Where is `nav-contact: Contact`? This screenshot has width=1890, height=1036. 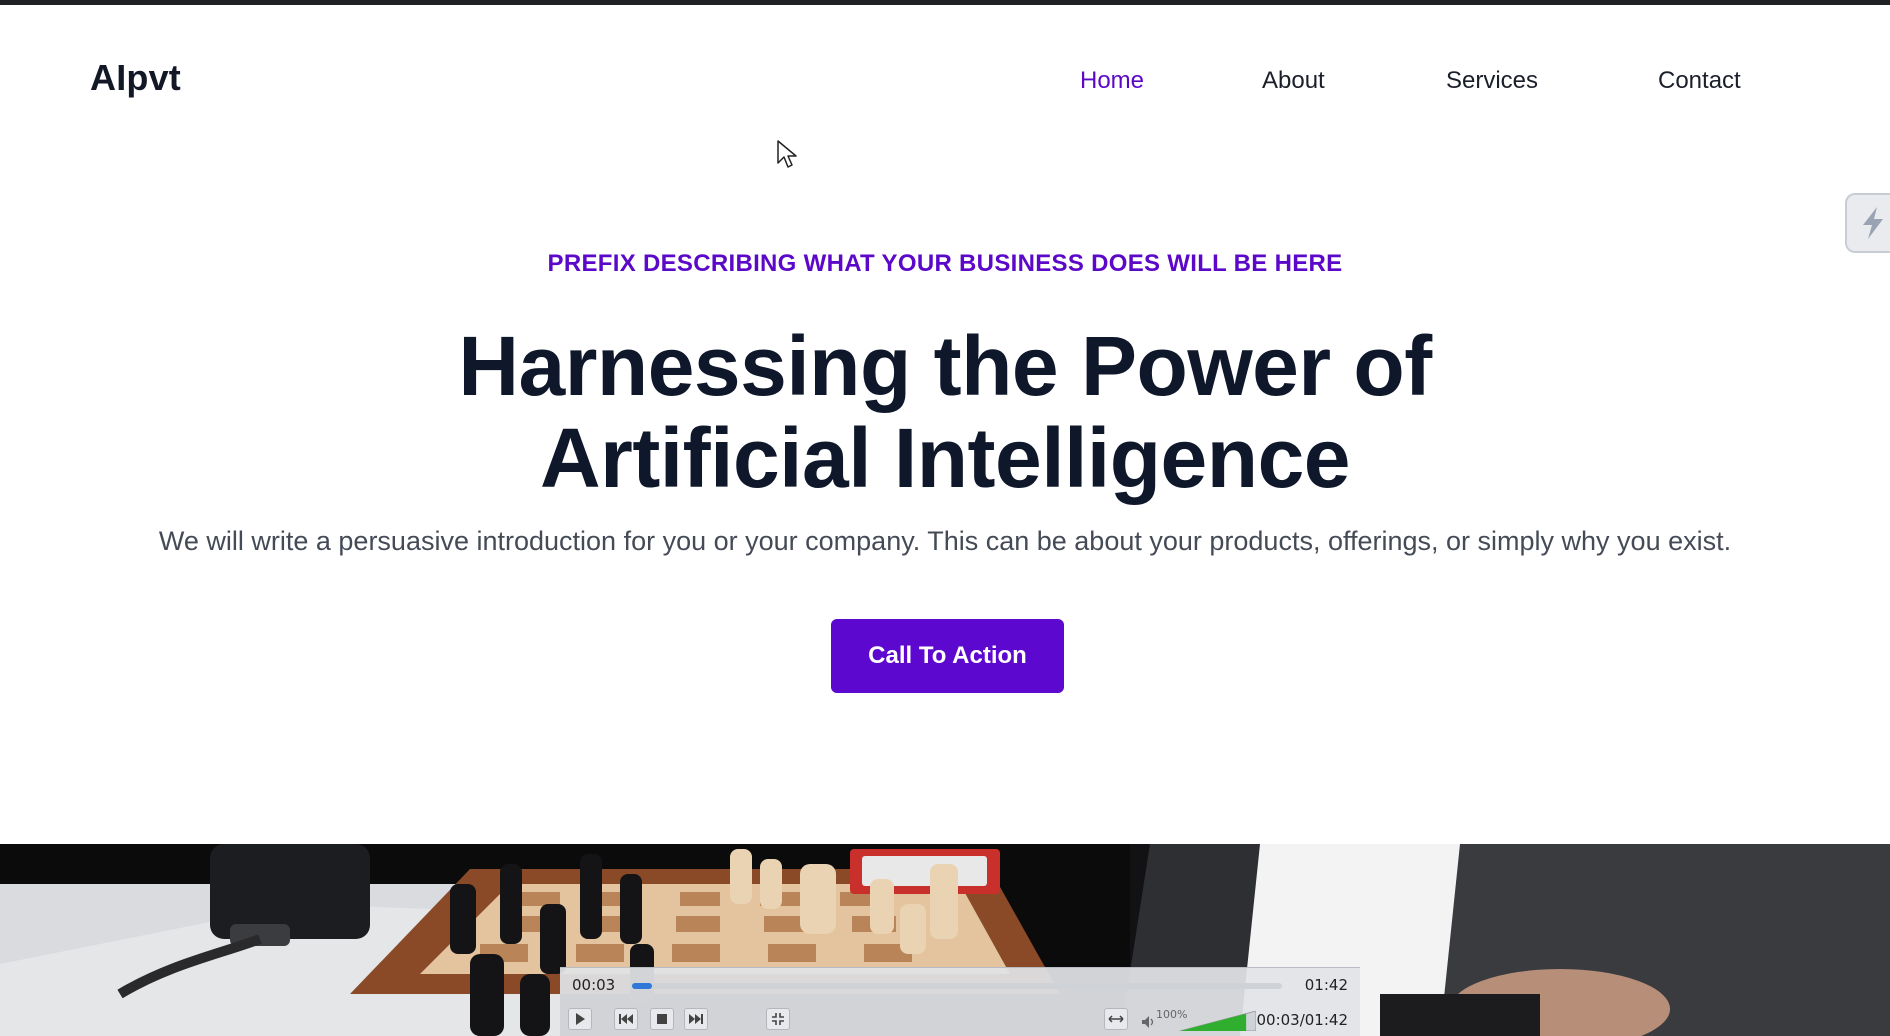
nav-contact: Contact is located at coordinates (1699, 81).